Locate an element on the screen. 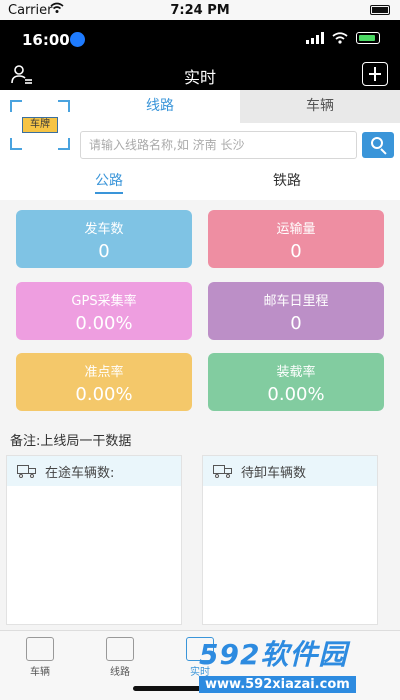 This screenshot has width=400, height=700. location-icon is located at coordinates (77, 39).